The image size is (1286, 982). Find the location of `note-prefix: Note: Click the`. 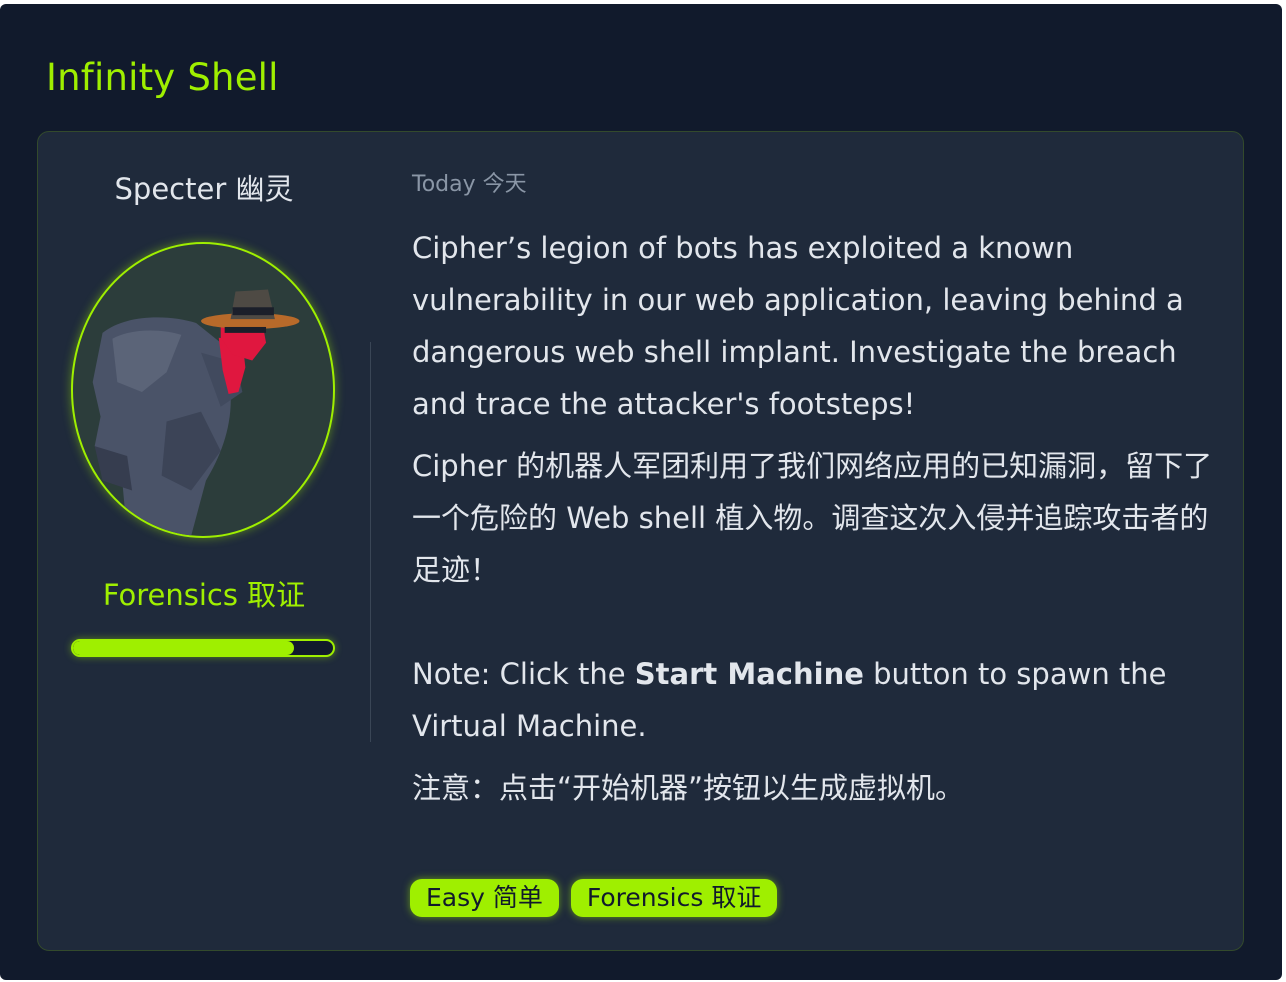

note-prefix: Note: Click the is located at coordinates (523, 674).